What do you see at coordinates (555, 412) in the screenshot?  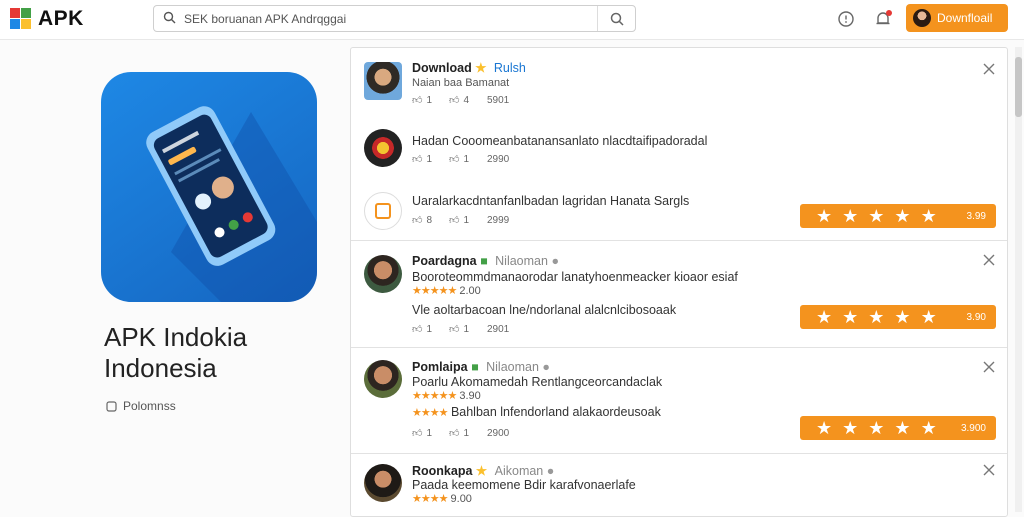 I see `review-text-2-value: Bahlban lnfendorland alakaordeusoak` at bounding box center [555, 412].